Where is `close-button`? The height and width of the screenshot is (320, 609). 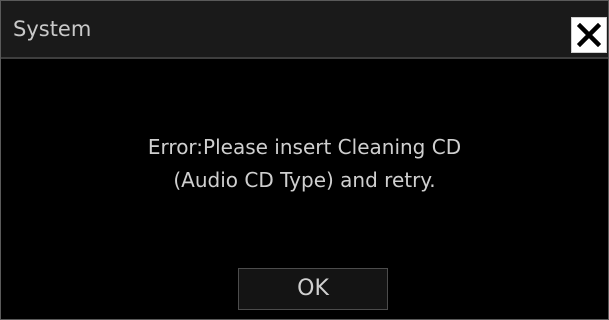
close-button is located at coordinates (589, 35).